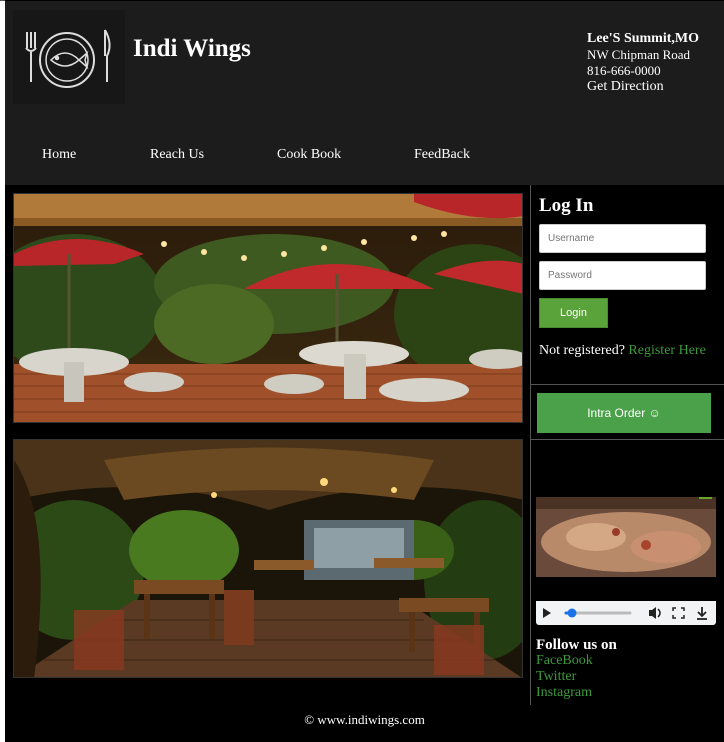 Image resolution: width=724 pixels, height=742 pixels. What do you see at coordinates (547, 613) in the screenshot?
I see `play-icon` at bounding box center [547, 613].